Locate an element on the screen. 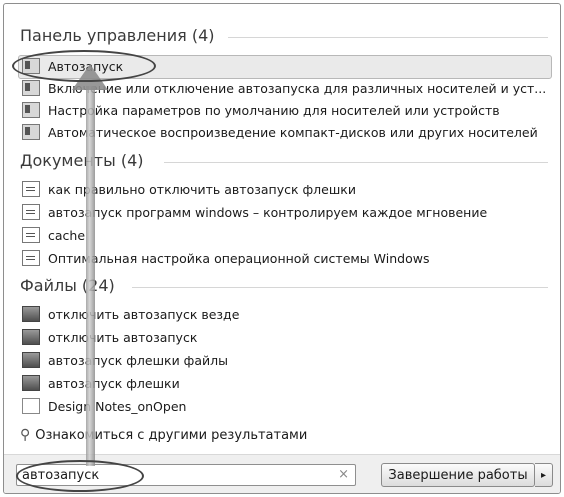 The image size is (564, 497). file-item: отключить автозапуск везде is located at coordinates (130, 314).